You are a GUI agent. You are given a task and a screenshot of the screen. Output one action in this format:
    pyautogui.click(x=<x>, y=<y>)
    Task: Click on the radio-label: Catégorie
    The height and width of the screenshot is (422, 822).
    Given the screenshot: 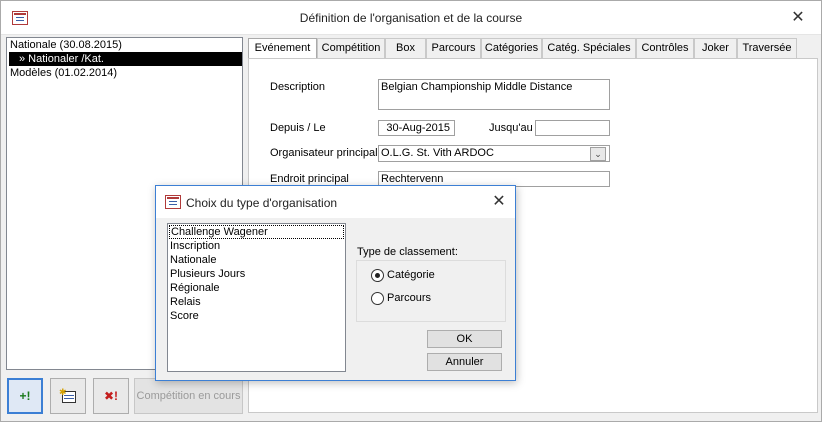 What is the action you would take?
    pyautogui.click(x=411, y=275)
    